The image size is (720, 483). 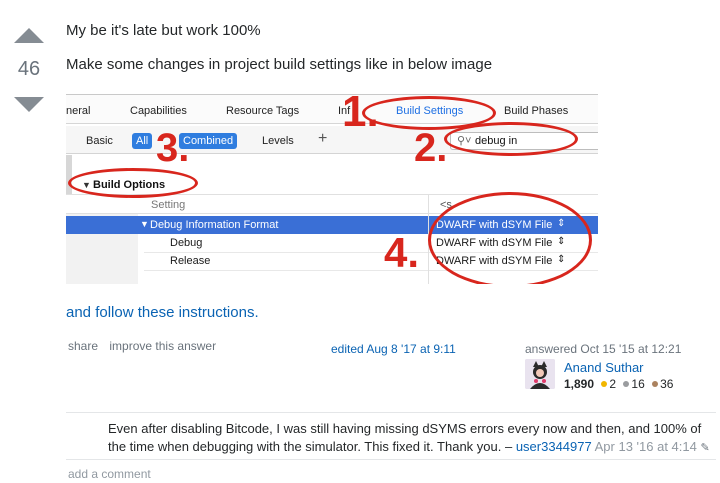 What do you see at coordinates (667, 384) in the screenshot?
I see `bronze-badge-count: 36` at bounding box center [667, 384].